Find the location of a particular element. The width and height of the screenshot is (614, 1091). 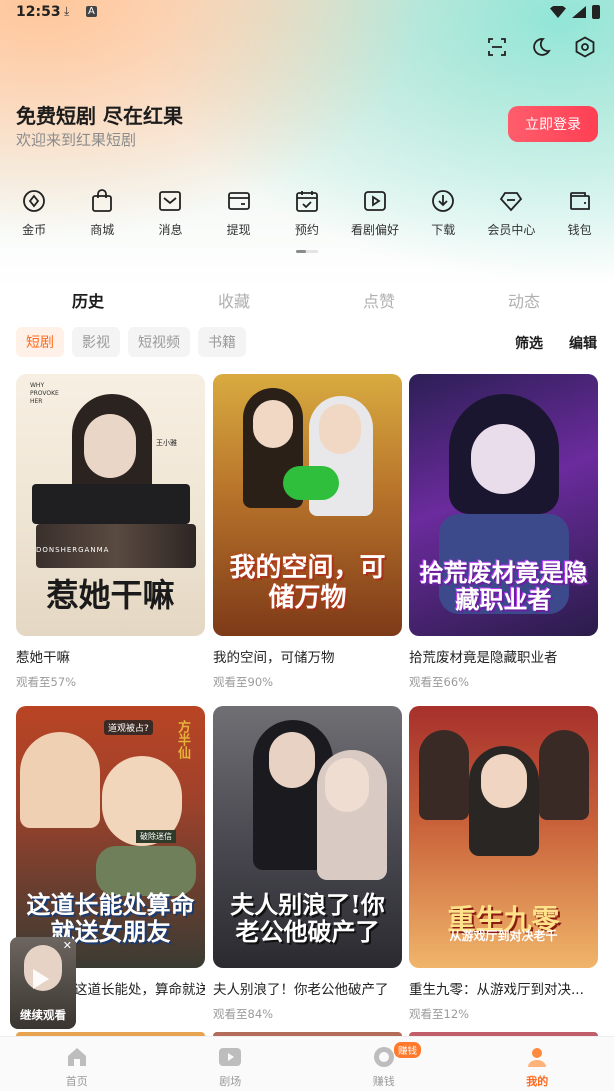

quick-menu-pager is located at coordinates (307, 251).